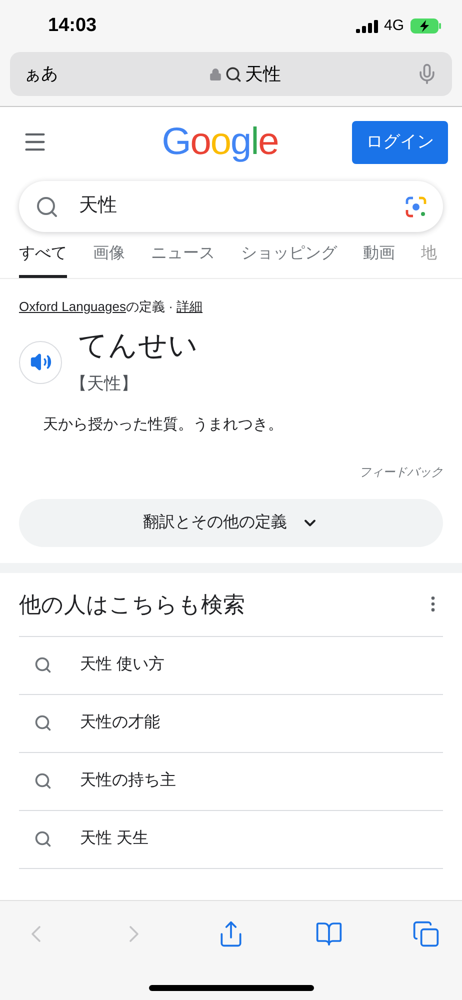 This screenshot has height=1000, width=462. I want to click on text-size-button: ぁあ, so click(54, 74).